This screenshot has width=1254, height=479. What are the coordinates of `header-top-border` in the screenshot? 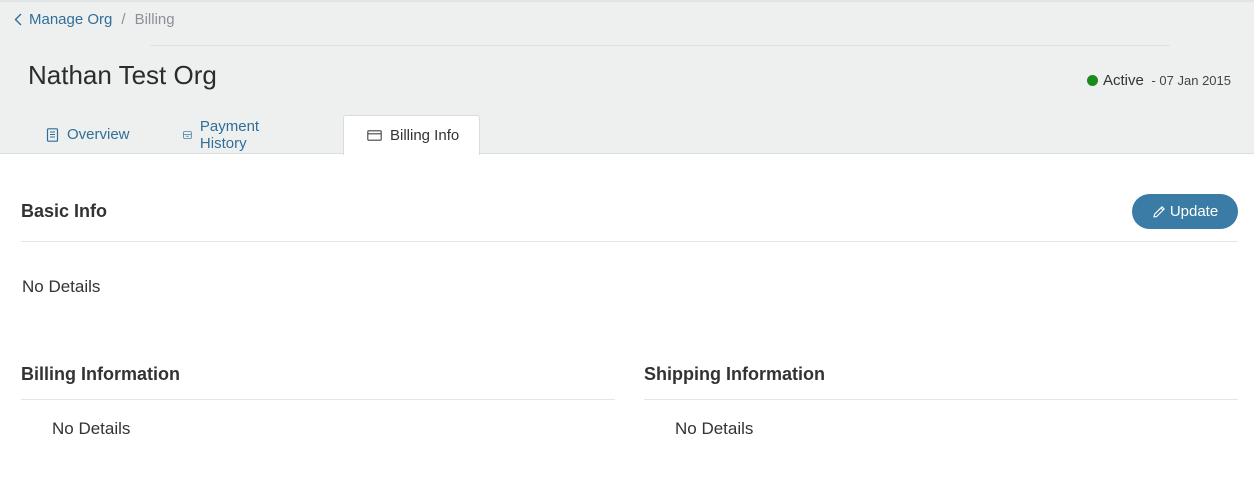 It's located at (627, 1).